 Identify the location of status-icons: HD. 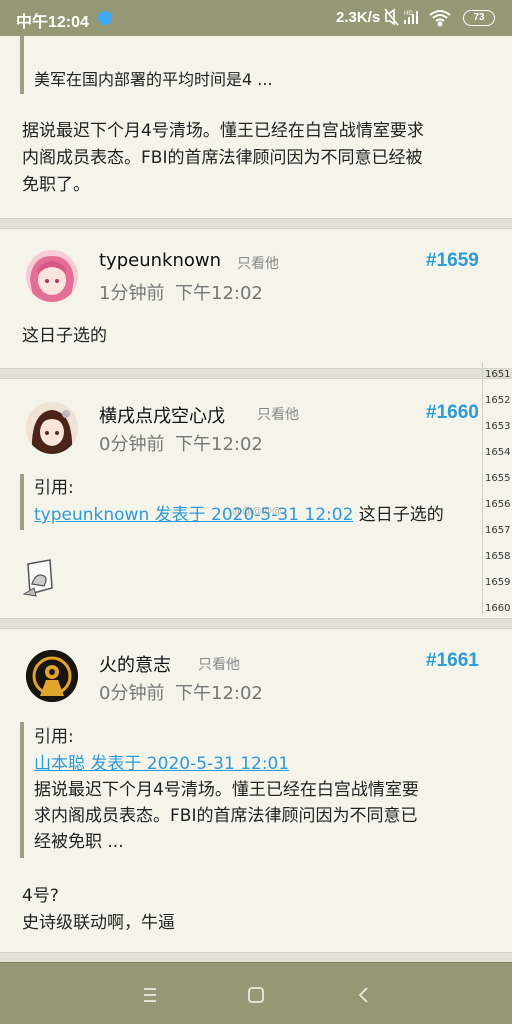
(417, 17).